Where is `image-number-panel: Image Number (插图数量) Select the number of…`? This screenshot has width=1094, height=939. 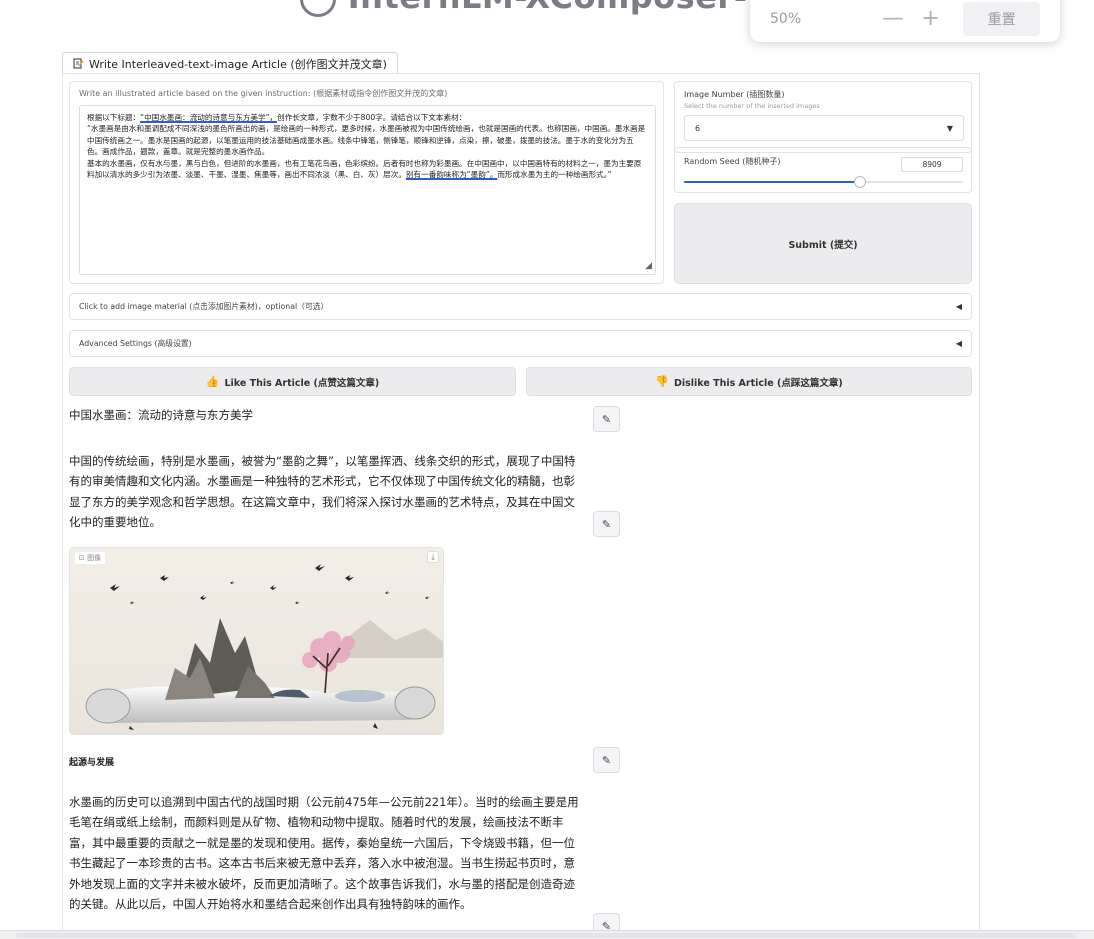 image-number-panel: Image Number (插图数量) Select the number of… is located at coordinates (823, 117).